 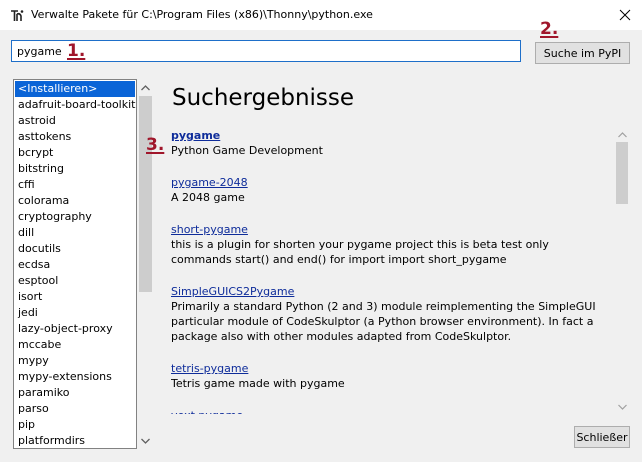 What do you see at coordinates (195, 135) in the screenshot?
I see `result-link: pygame` at bounding box center [195, 135].